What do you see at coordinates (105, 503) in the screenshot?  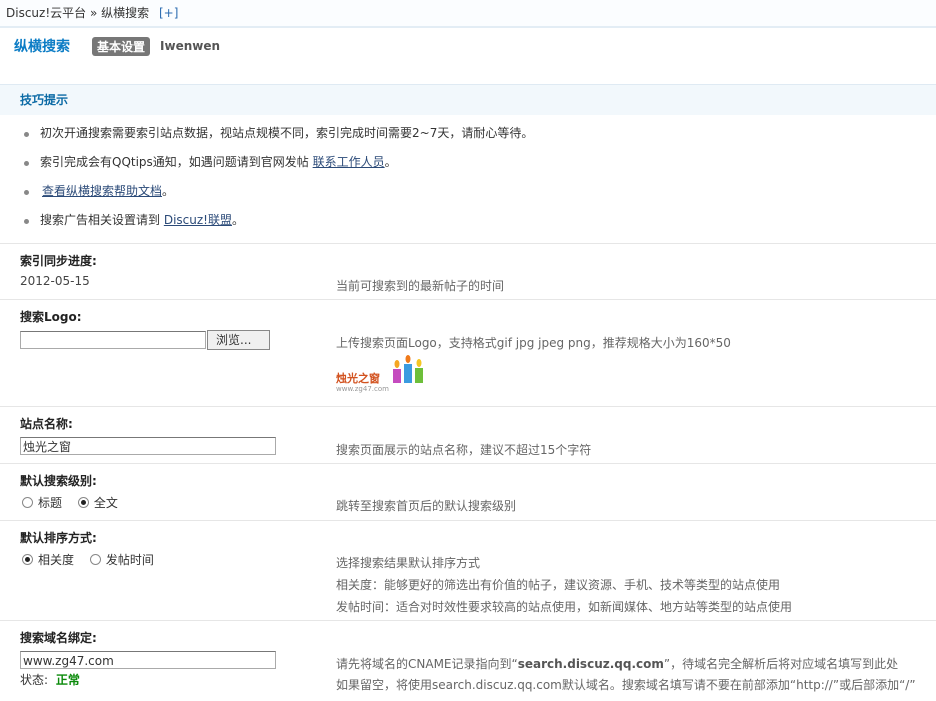 I see `radio-fulltext-label: 全文` at bounding box center [105, 503].